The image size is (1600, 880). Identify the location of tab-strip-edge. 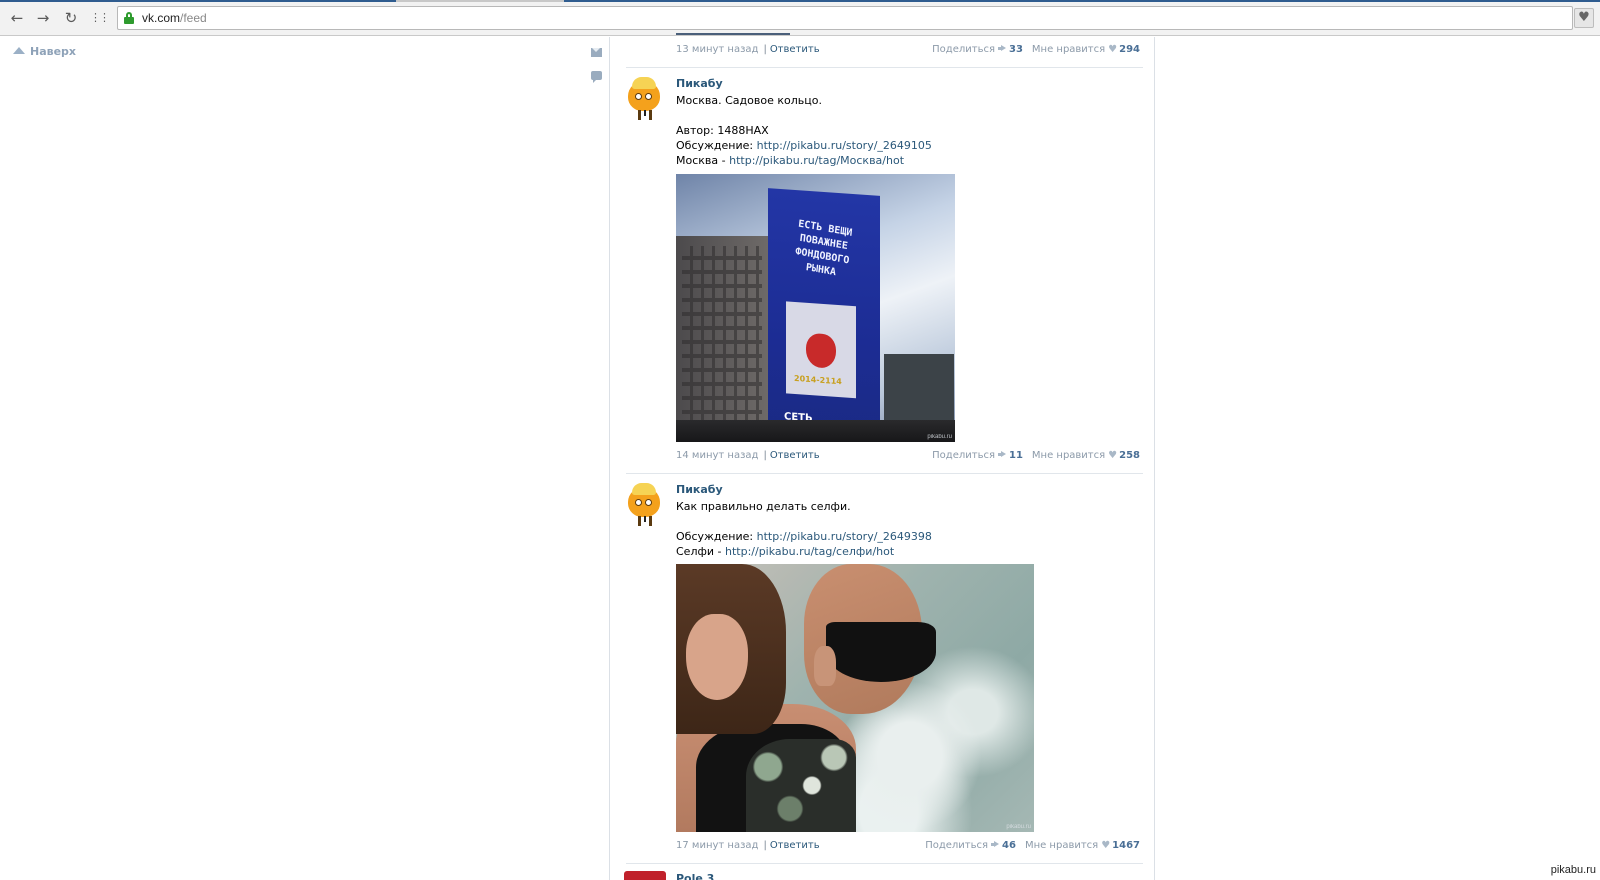
(800, 1).